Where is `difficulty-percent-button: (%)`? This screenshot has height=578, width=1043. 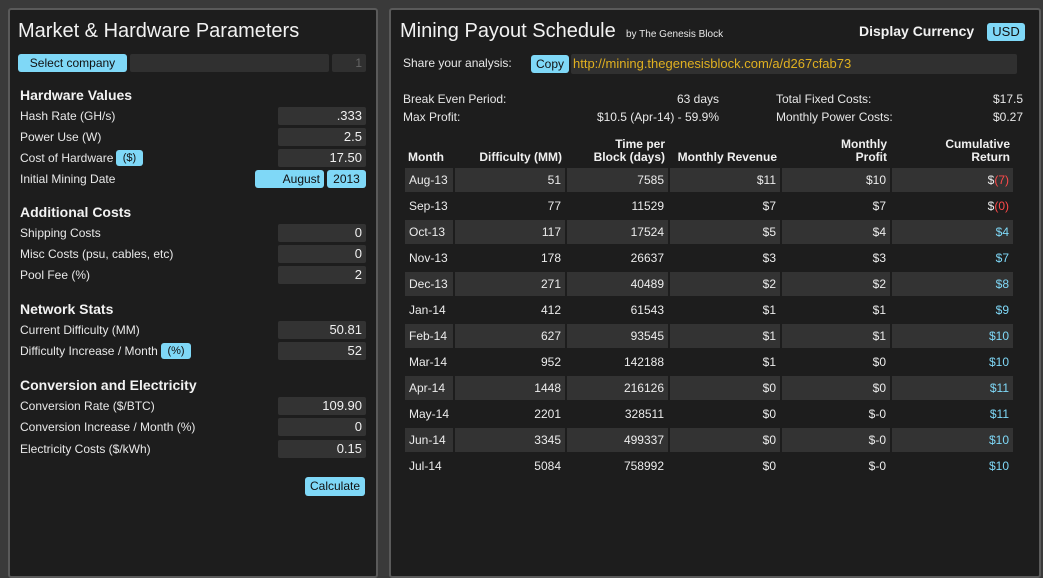 difficulty-percent-button: (%) is located at coordinates (176, 351).